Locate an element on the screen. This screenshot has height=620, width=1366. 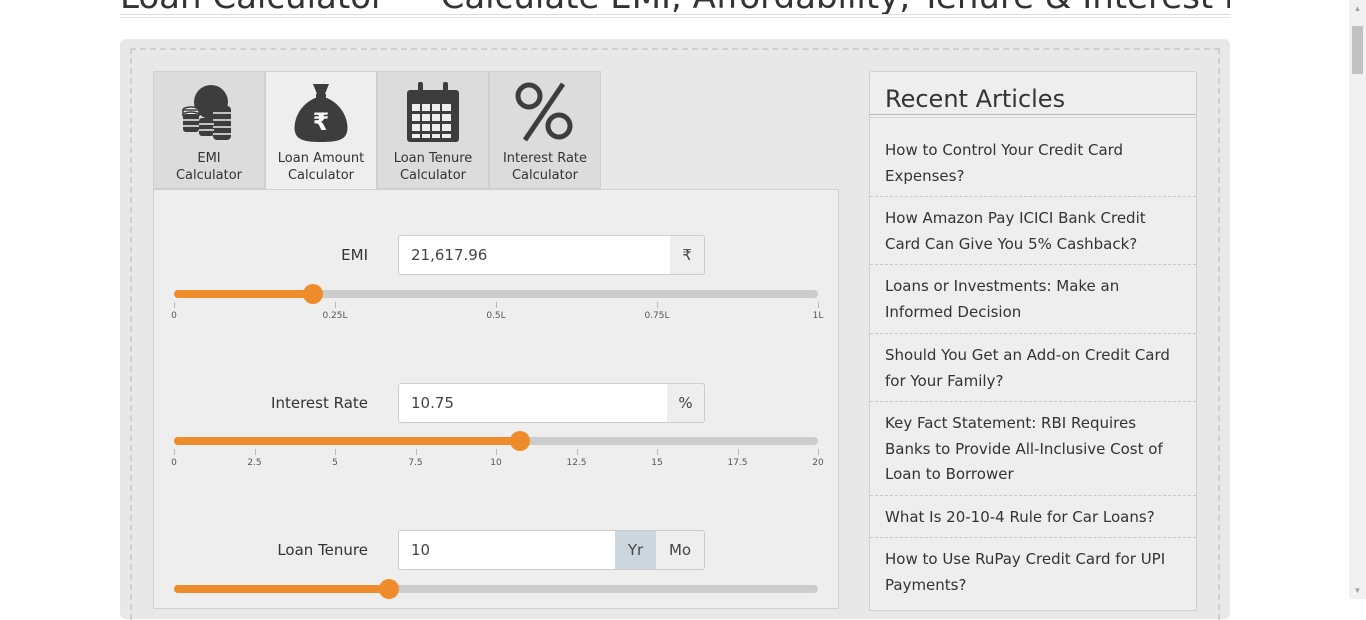
interest-rate-slider-fill is located at coordinates (347, 441).